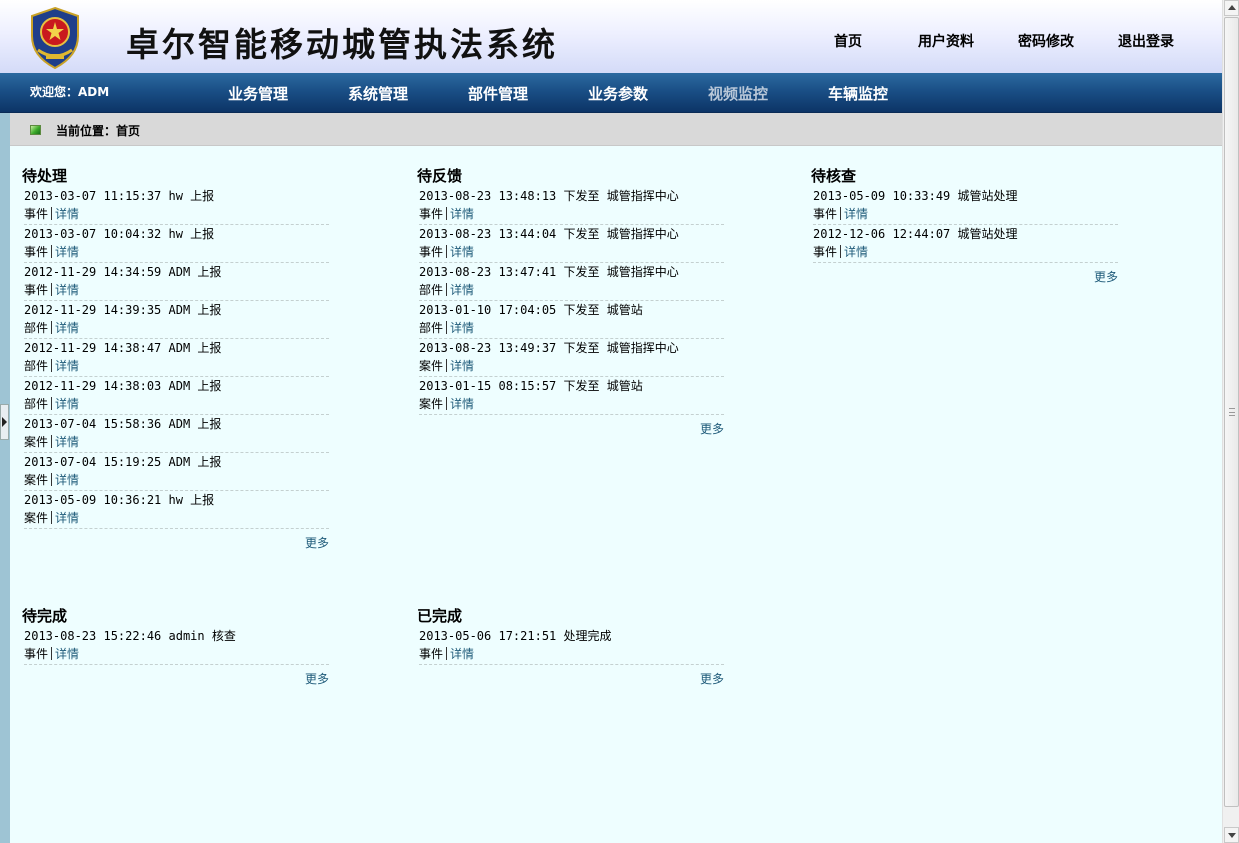 This screenshot has height=843, width=1239. I want to click on top-link-logout: 退出登录, so click(1146, 41).